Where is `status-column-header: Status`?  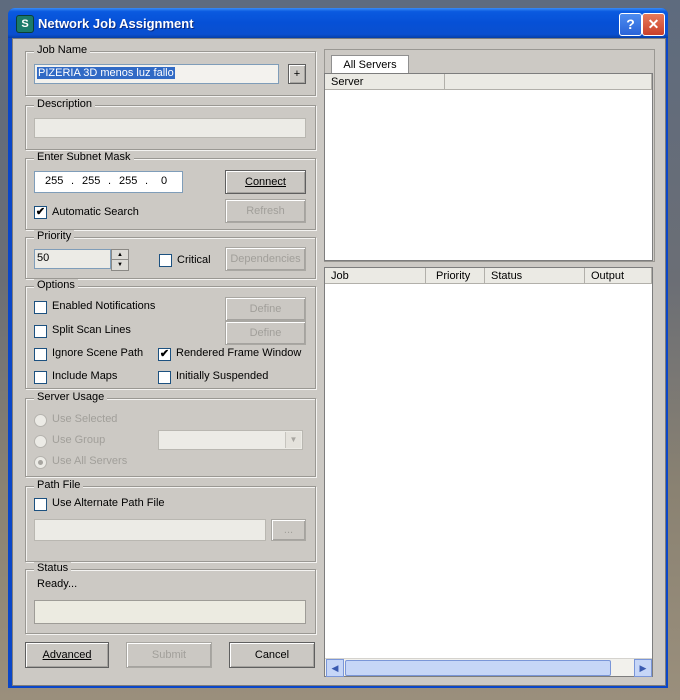
status-column-header: Status is located at coordinates (535, 276).